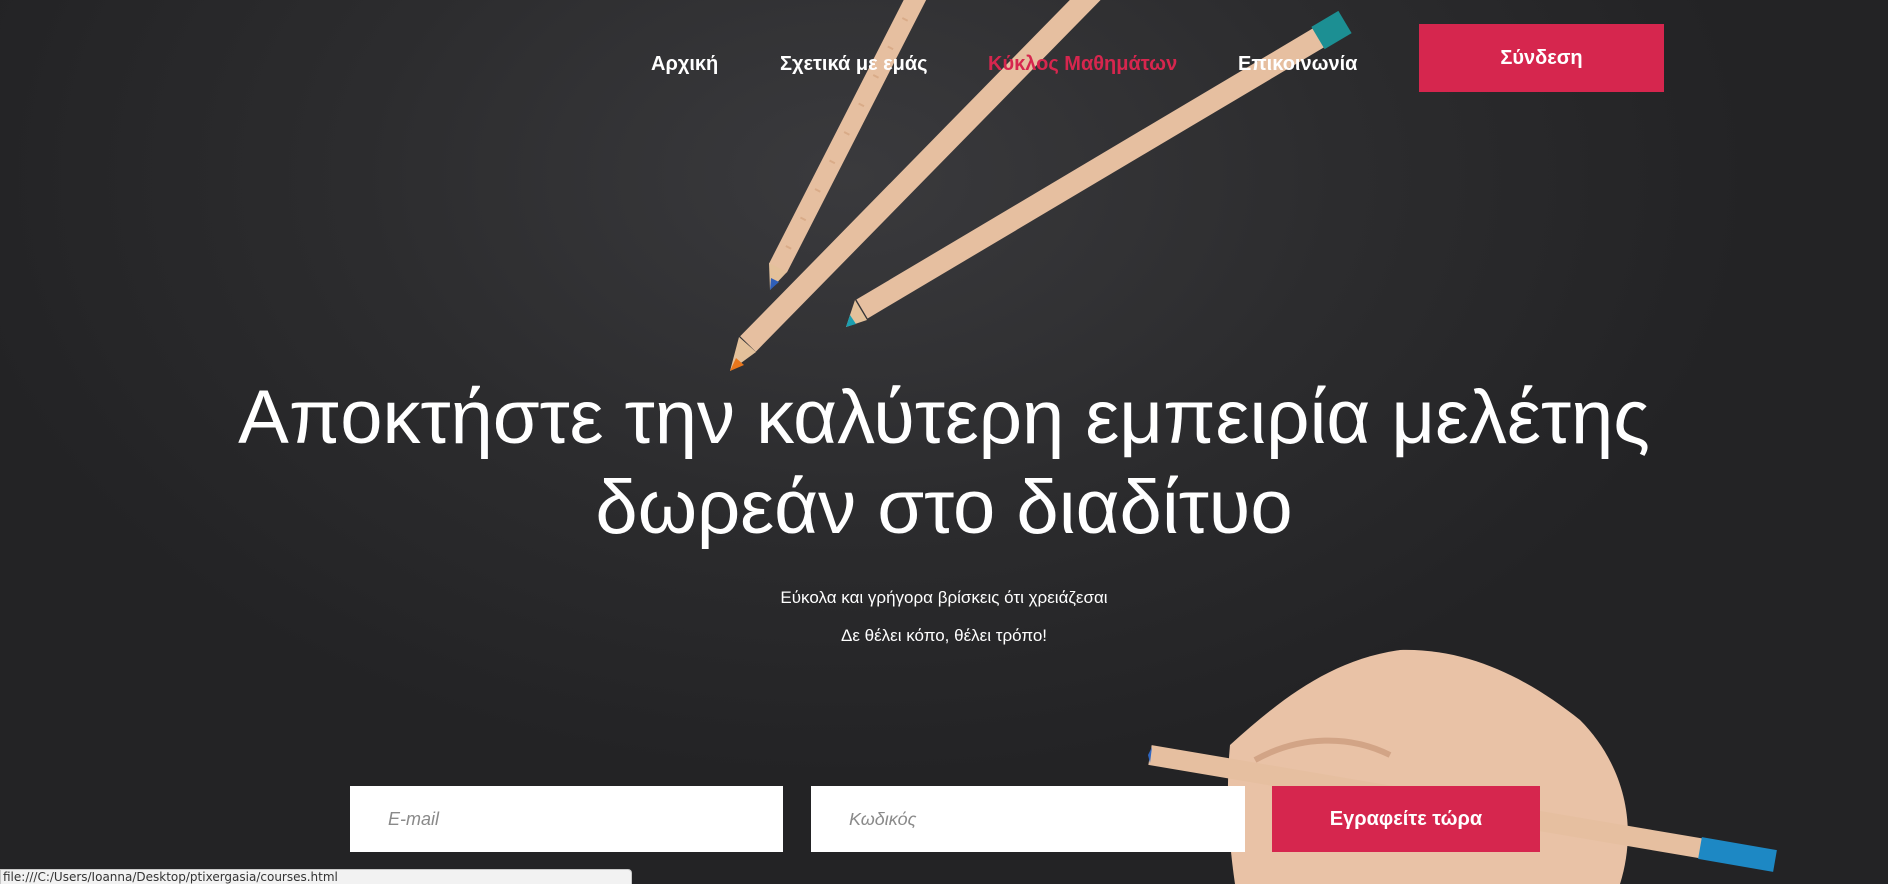 This screenshot has height=884, width=1888. Describe the element at coordinates (854, 64) in the screenshot. I see `nav-item-about: Σχετικά με εμάς` at that location.